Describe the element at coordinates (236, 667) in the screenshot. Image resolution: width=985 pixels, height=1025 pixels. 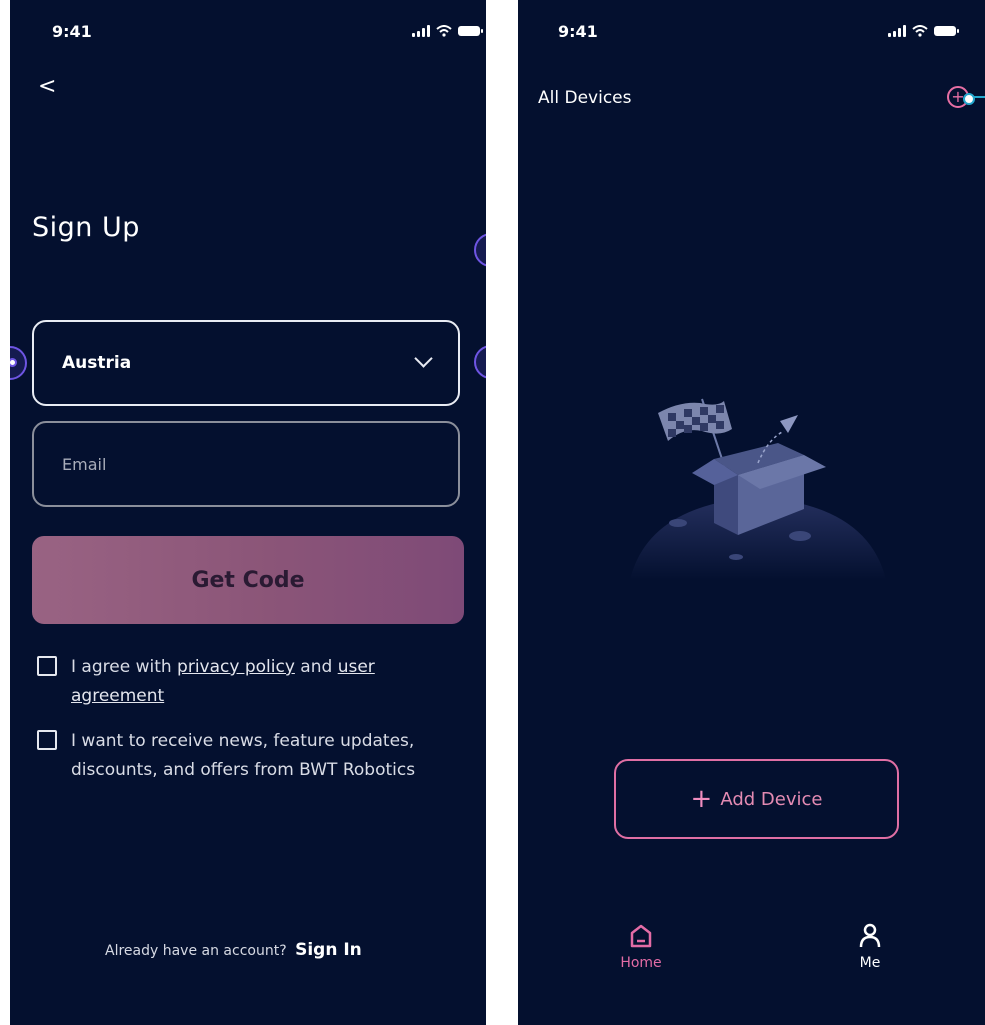
I see `privacy-policy-link: privacy policy` at that location.